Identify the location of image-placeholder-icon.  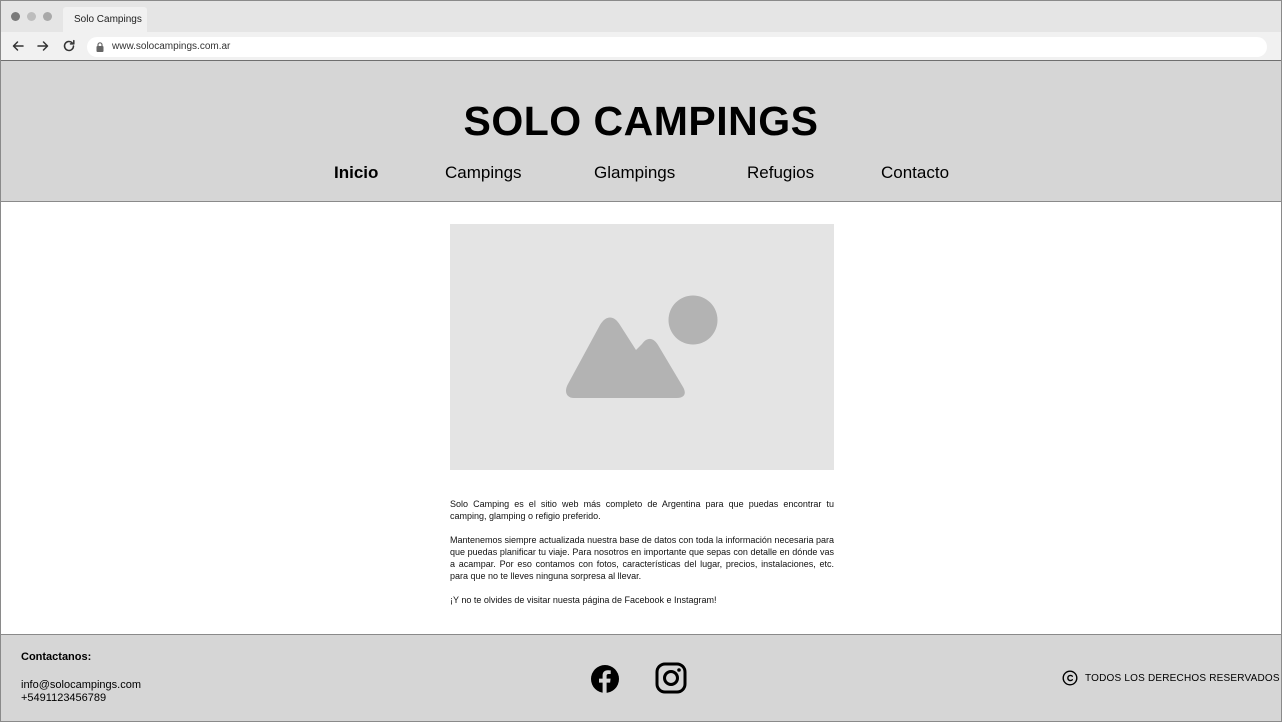
(642, 346).